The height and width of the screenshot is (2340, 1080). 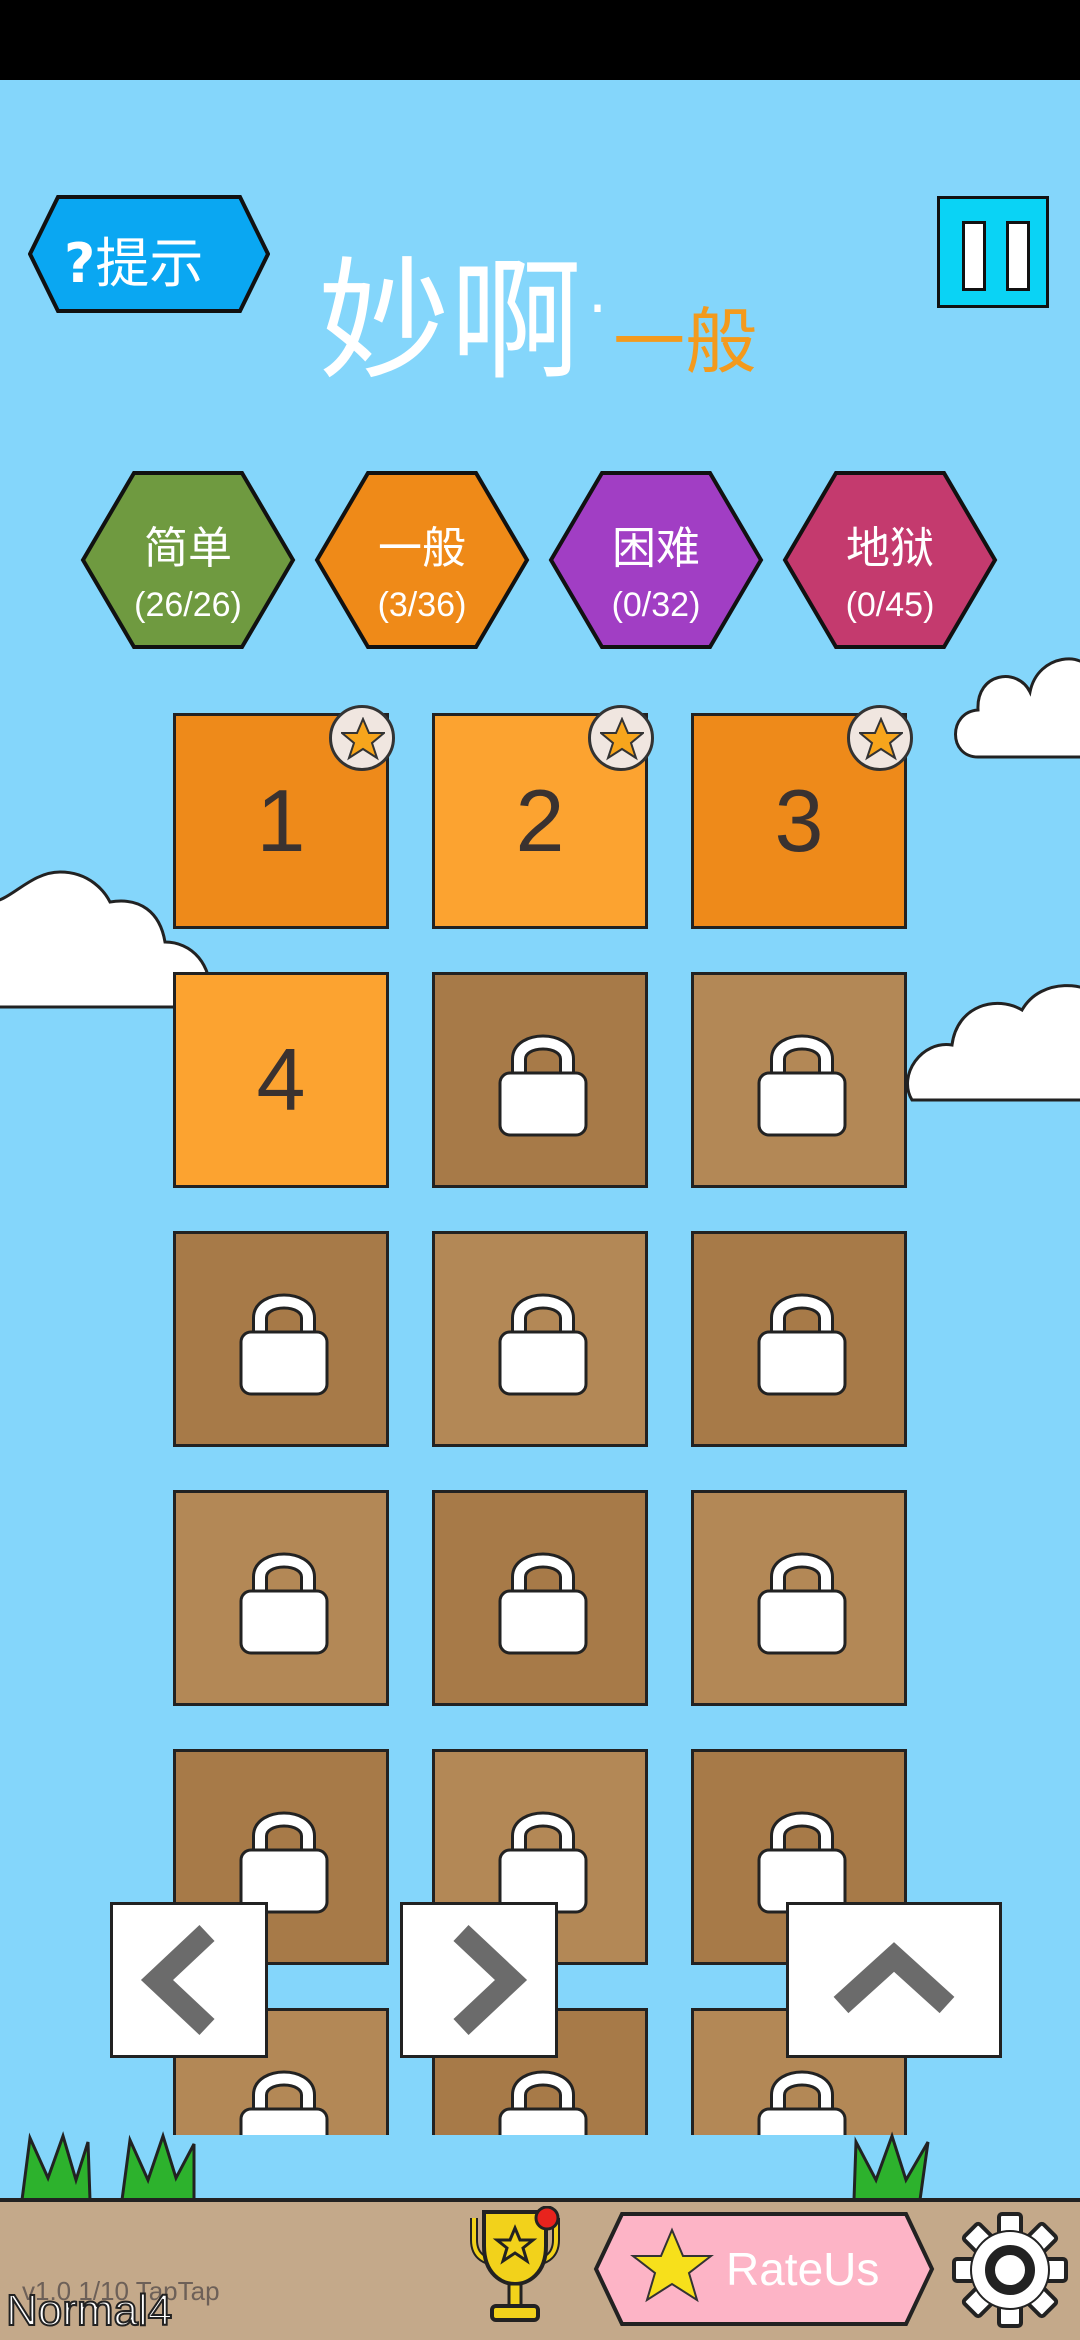 I want to click on pause-button, so click(x=993, y=252).